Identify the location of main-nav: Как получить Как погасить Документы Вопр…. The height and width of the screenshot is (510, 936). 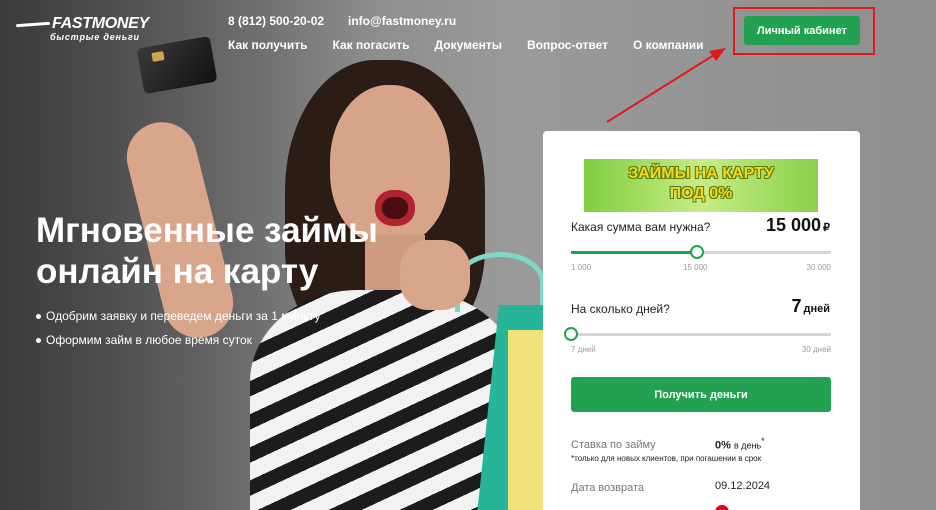
(478, 45).